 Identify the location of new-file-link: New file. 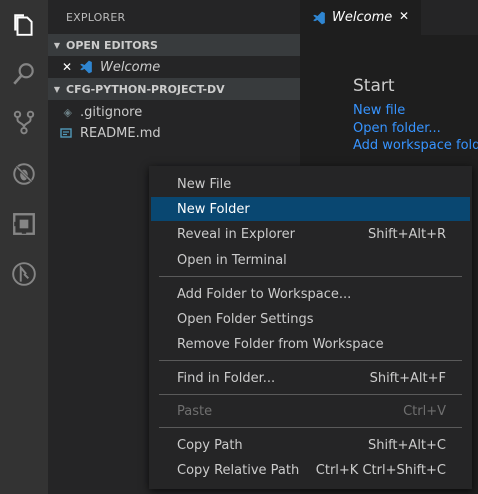
(379, 110).